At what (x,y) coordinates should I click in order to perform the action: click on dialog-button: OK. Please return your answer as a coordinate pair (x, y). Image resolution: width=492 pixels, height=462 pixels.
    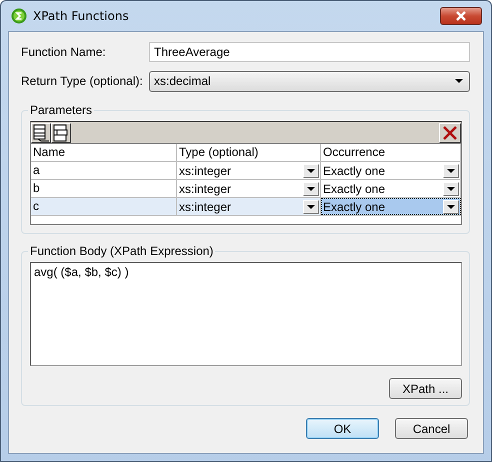
    Looking at the image, I should click on (342, 428).